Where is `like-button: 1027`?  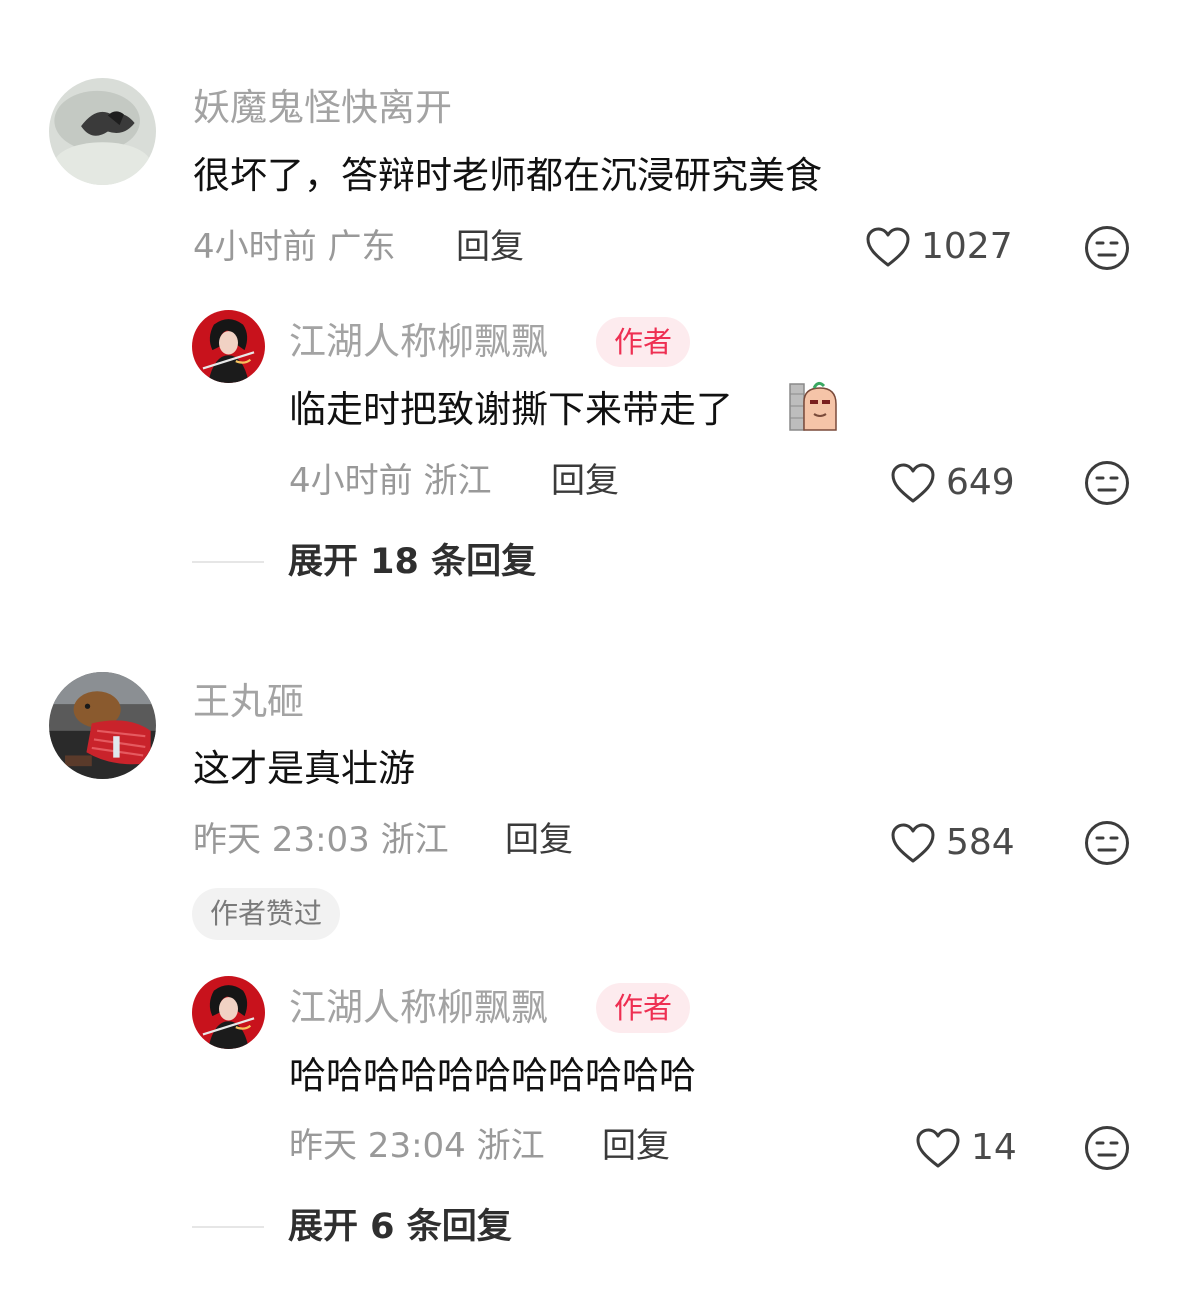
like-button: 1027 is located at coordinates (939, 247).